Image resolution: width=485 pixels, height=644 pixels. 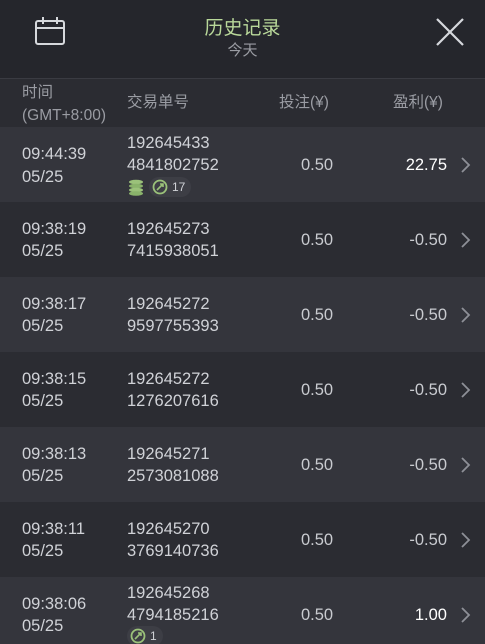 I want to click on row-order-id-line2: 9597755393, so click(x=173, y=326).